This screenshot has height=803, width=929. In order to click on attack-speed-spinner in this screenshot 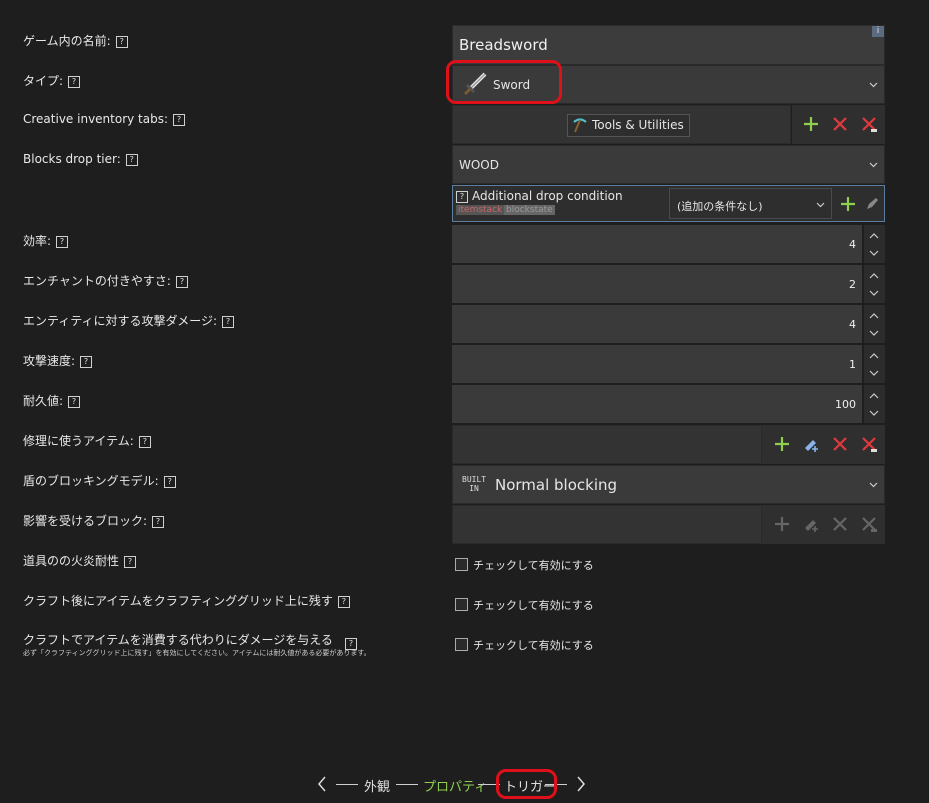, I will do `click(874, 364)`.